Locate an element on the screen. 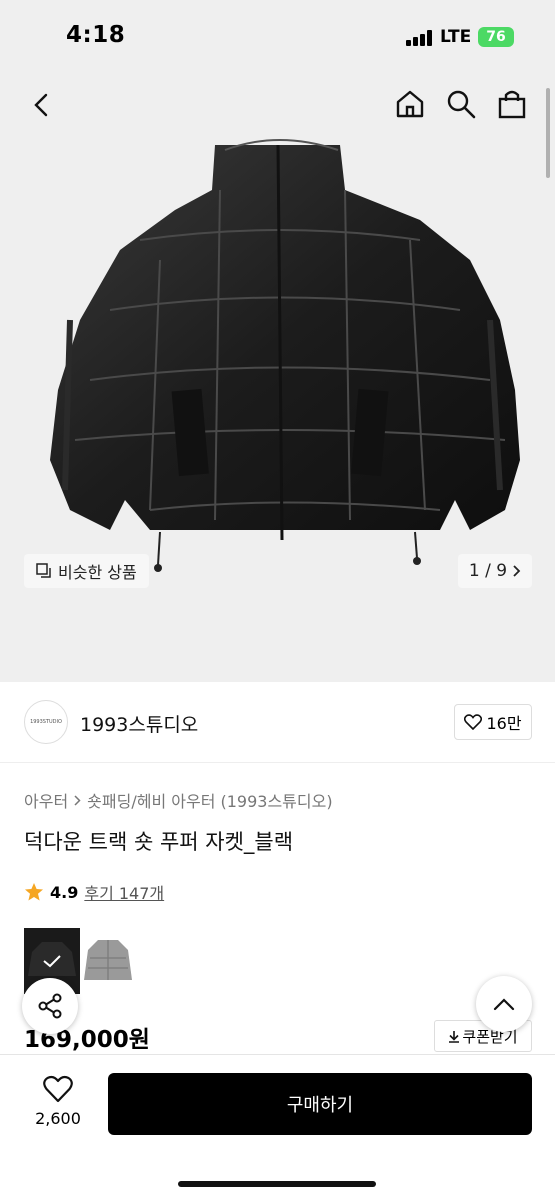 This screenshot has height=1201, width=555. brand-logo: 1993STUDIO is located at coordinates (46, 722).